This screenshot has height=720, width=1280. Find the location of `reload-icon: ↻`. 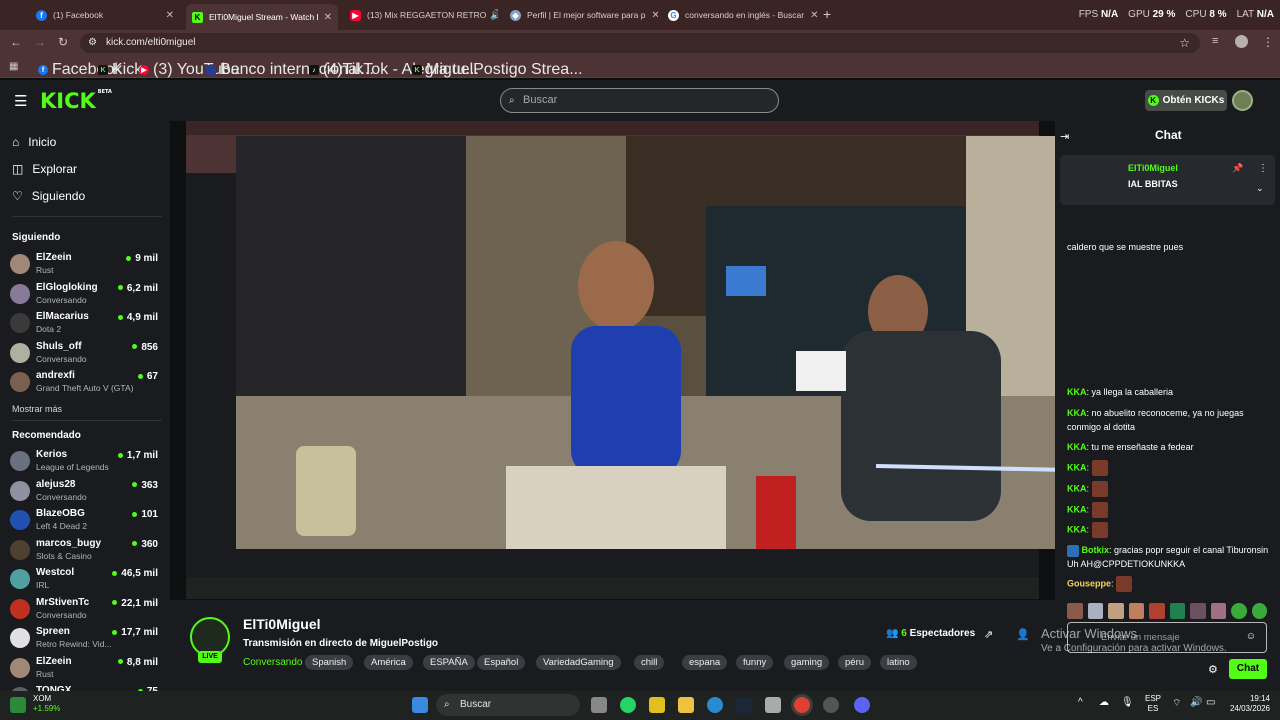

reload-icon: ↻ is located at coordinates (63, 42).